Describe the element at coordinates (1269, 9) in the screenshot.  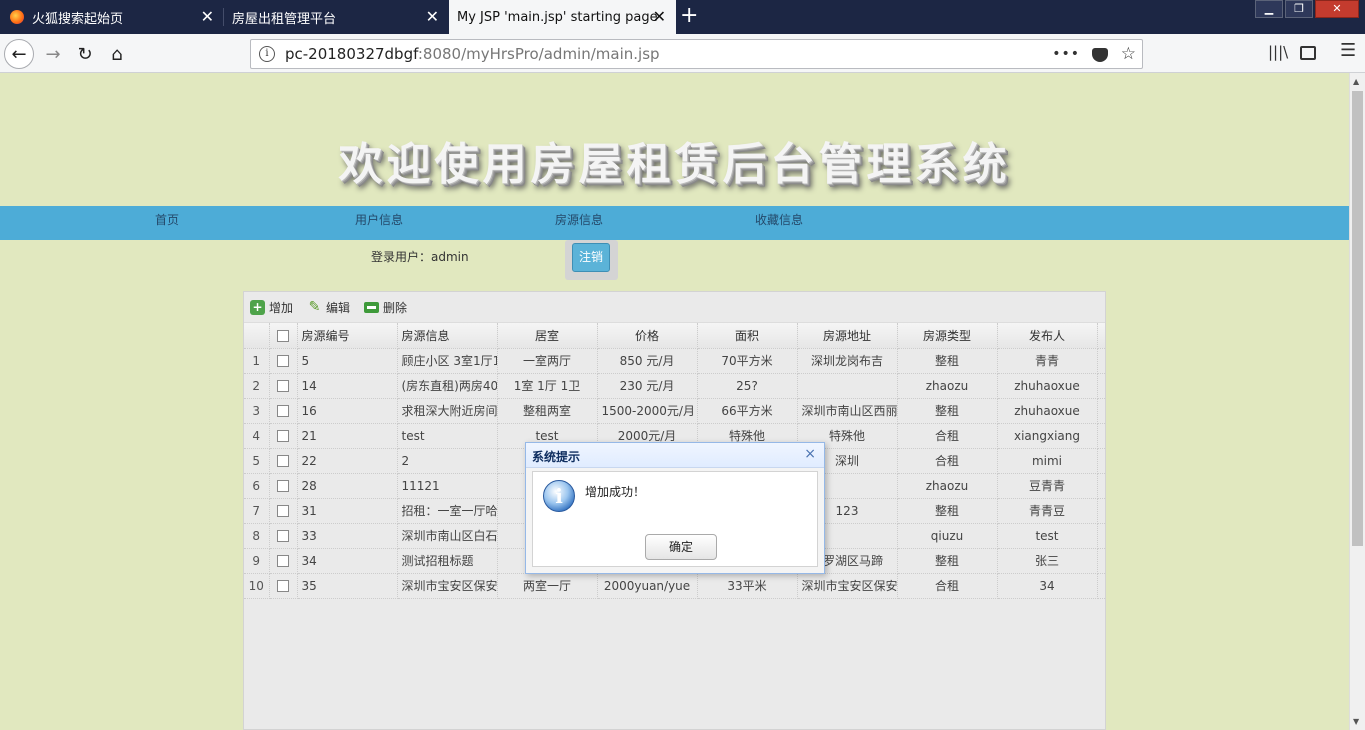
I see `minimize-icon: ▁` at that location.